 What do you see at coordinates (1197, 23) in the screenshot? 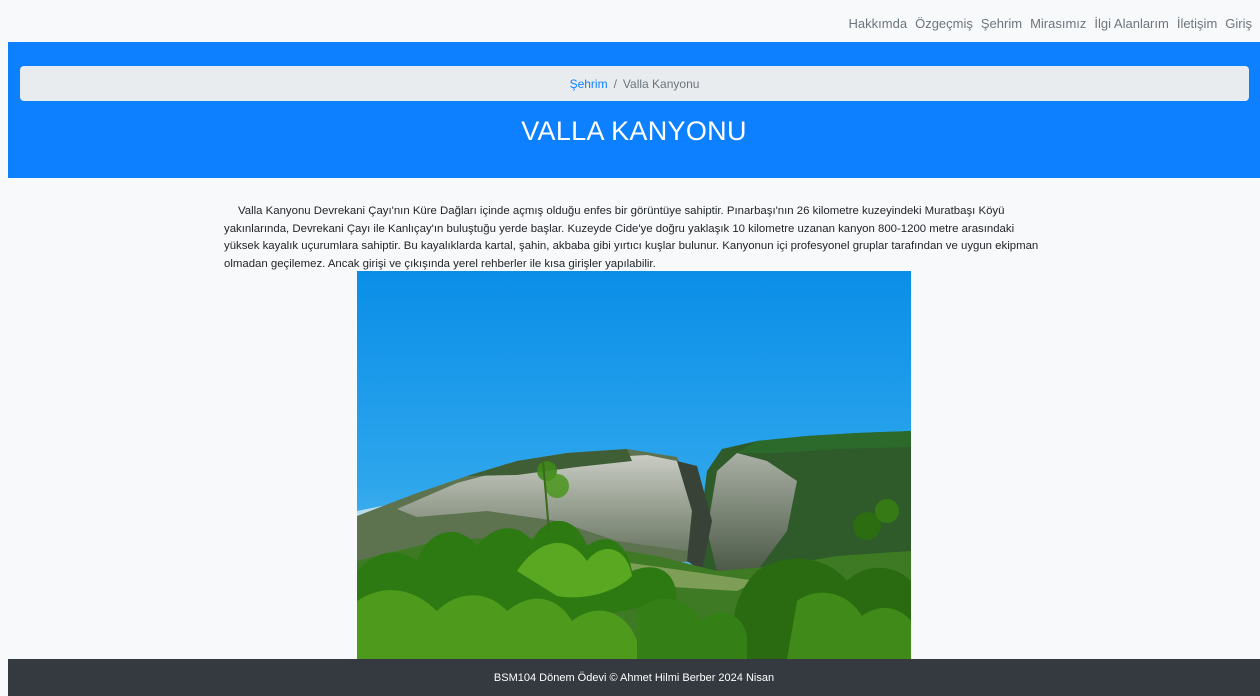
I see `nav-item-iletisim: İletişim` at bounding box center [1197, 23].